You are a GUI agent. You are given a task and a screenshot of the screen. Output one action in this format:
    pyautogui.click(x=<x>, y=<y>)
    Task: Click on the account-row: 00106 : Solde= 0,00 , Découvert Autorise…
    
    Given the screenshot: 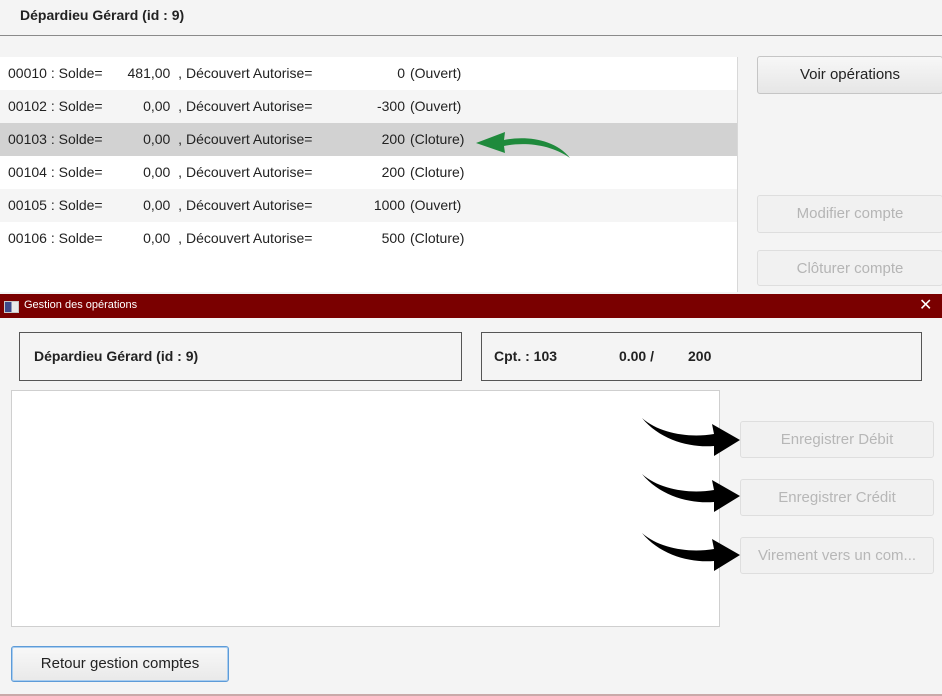 What is the action you would take?
    pyautogui.click(x=368, y=238)
    